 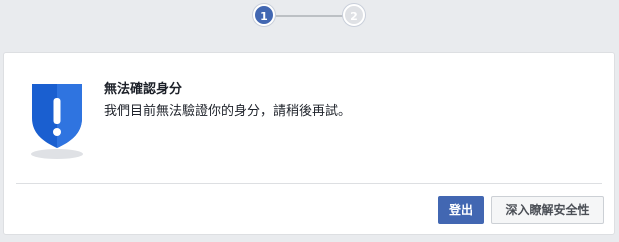 I want to click on step-1-indicator: 1, so click(x=264, y=15).